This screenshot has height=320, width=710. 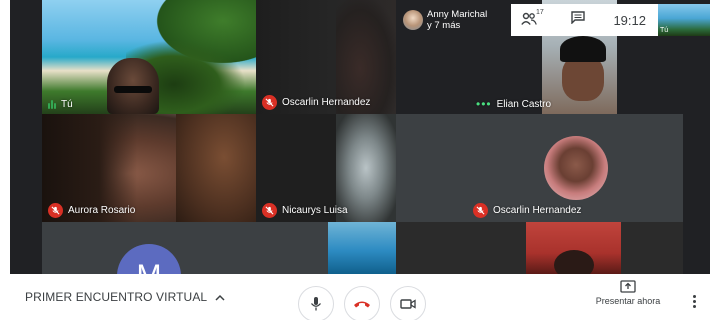 What do you see at coordinates (52, 104) in the screenshot?
I see `audio-level-icon` at bounding box center [52, 104].